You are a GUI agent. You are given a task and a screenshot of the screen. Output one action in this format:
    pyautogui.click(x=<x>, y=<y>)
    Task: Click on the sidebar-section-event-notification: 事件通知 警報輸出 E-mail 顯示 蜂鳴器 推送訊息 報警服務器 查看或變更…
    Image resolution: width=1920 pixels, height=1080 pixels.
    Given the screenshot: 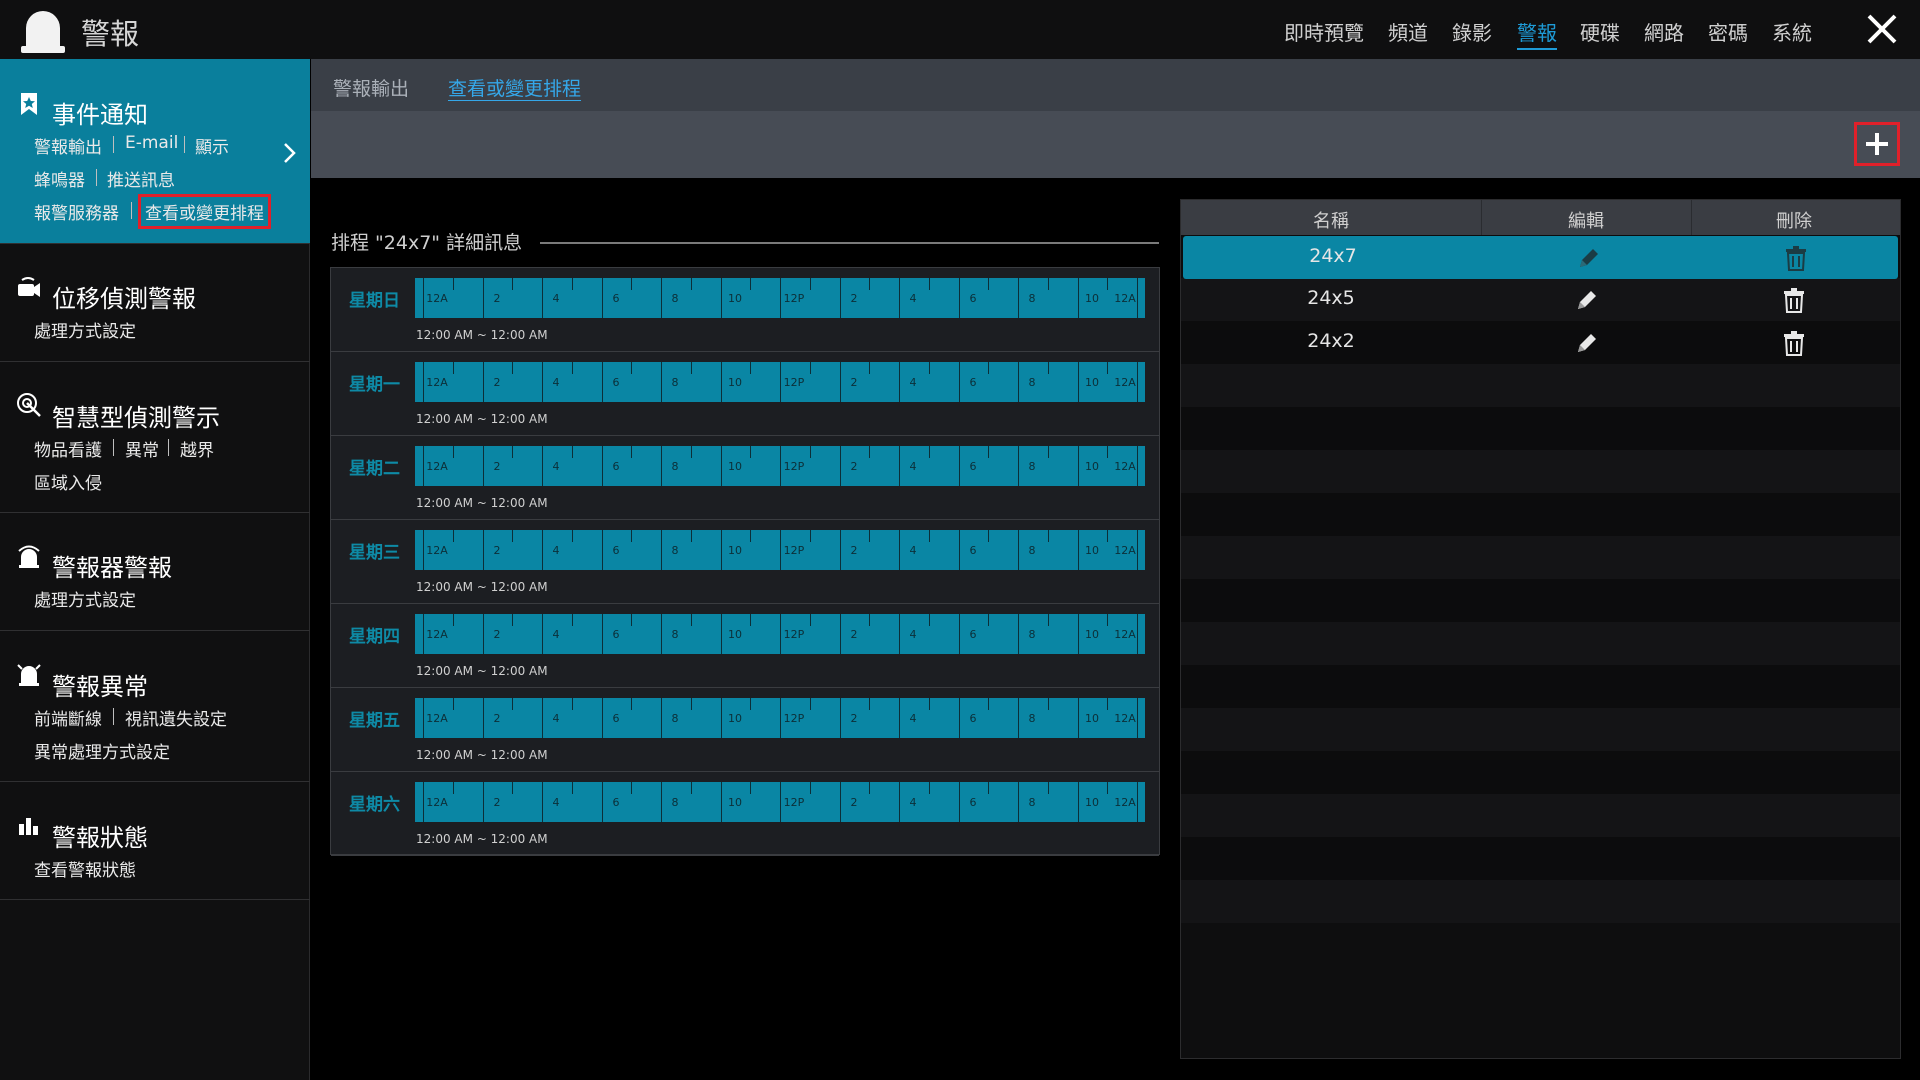 What is the action you would take?
    pyautogui.click(x=155, y=151)
    